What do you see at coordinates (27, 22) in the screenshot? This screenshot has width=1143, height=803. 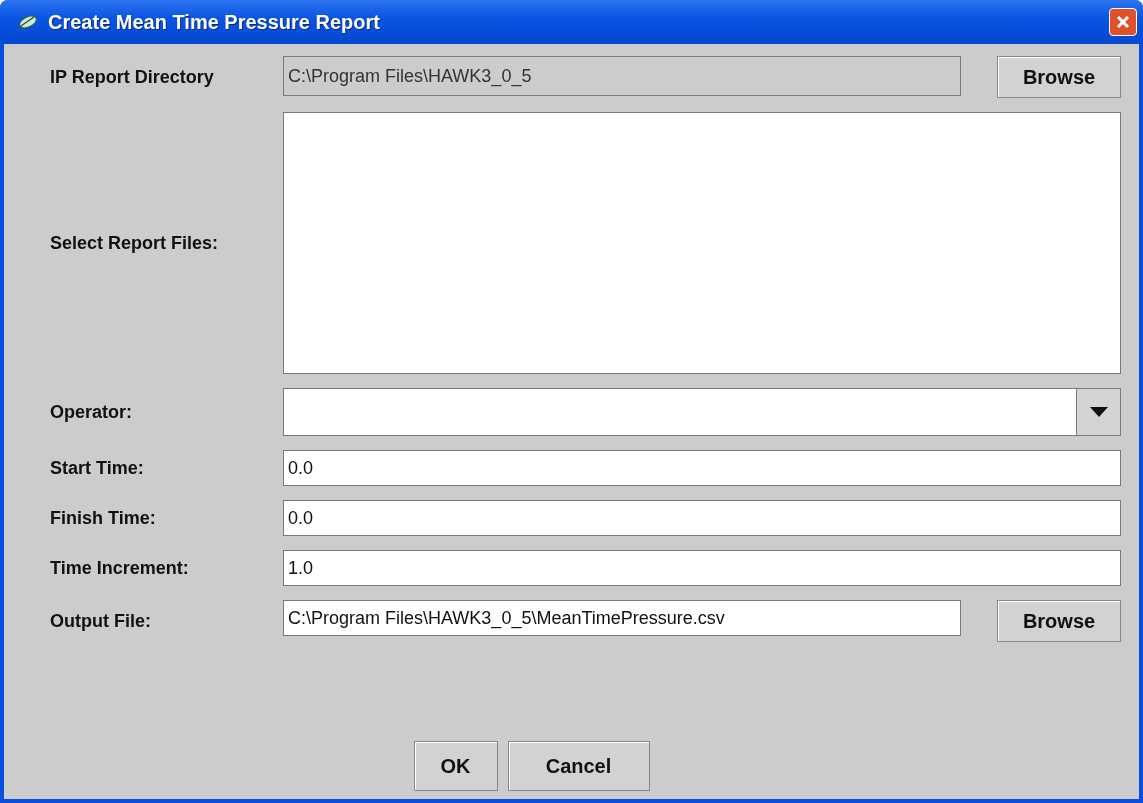 I see `leaf-icon` at bounding box center [27, 22].